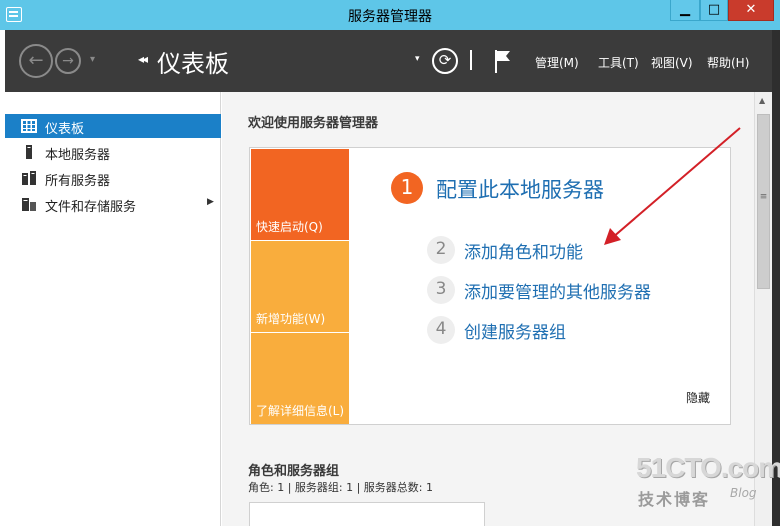 The width and height of the screenshot is (780, 526). I want to click on tile-quick-start: 快速启动(Q), so click(300, 194).